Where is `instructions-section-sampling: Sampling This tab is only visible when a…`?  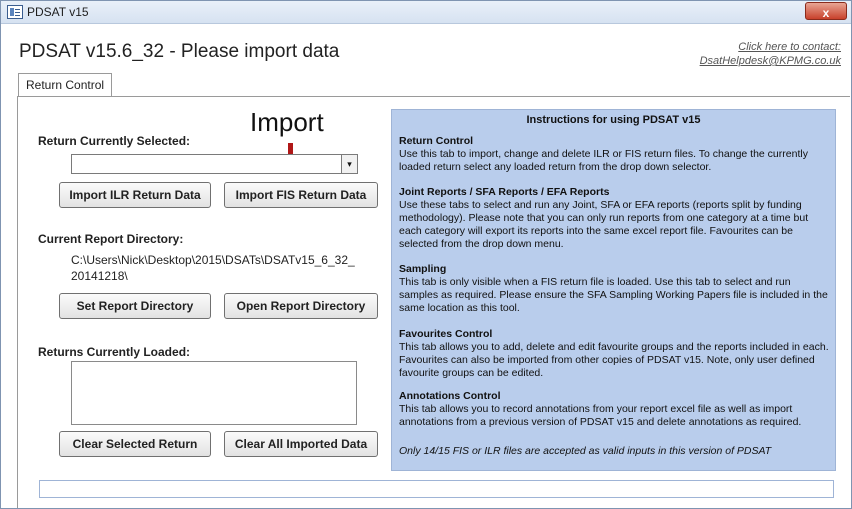
instructions-section-sampling: Sampling This tab is only visible when a… is located at coordinates (615, 289).